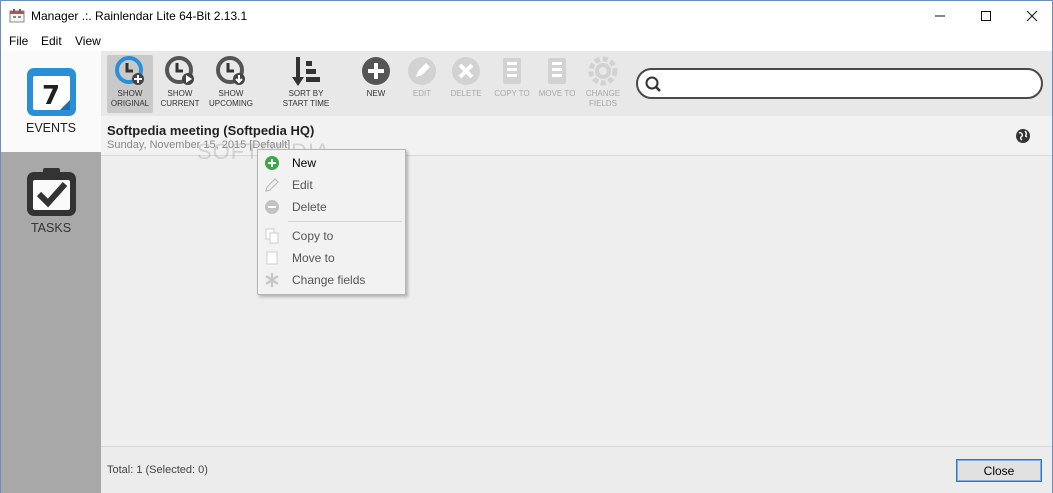  What do you see at coordinates (313, 236) in the screenshot?
I see `context-menu-label: Copy to` at bounding box center [313, 236].